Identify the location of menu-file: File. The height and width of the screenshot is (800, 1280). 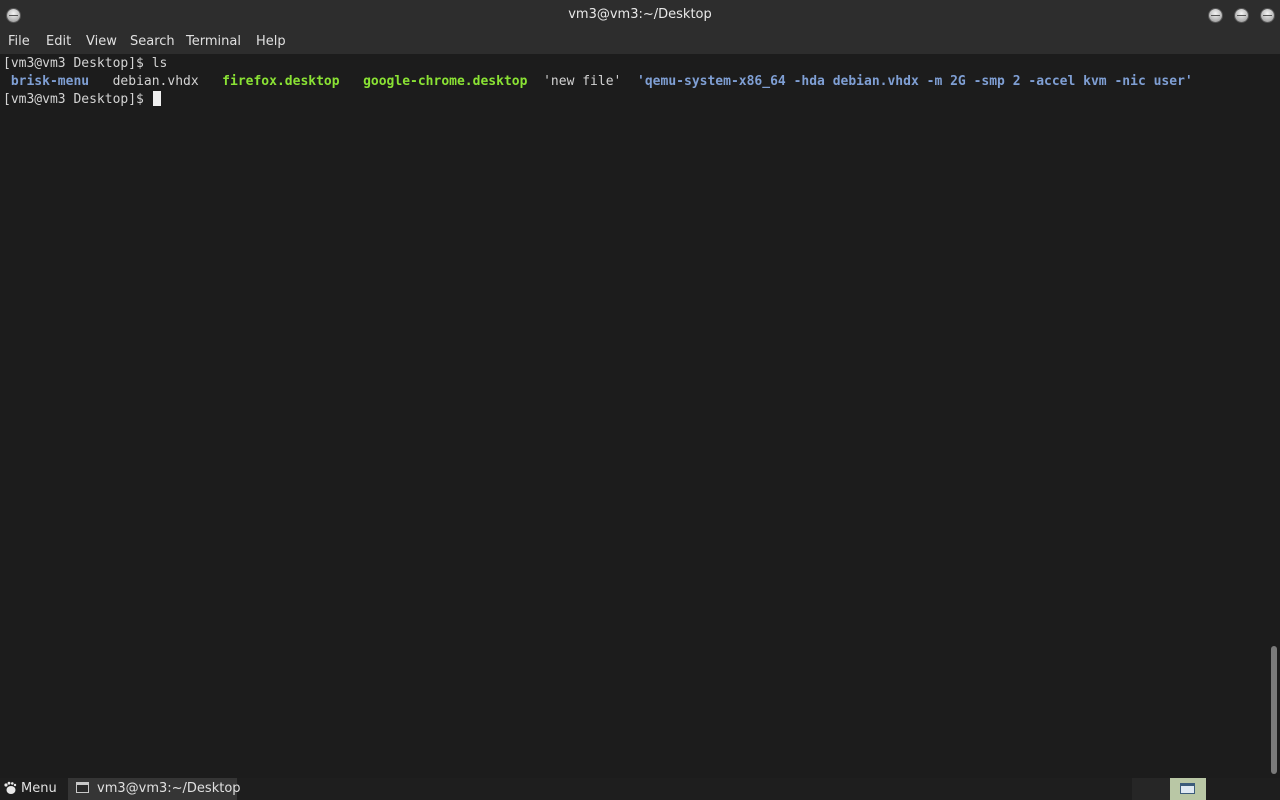
(19, 41).